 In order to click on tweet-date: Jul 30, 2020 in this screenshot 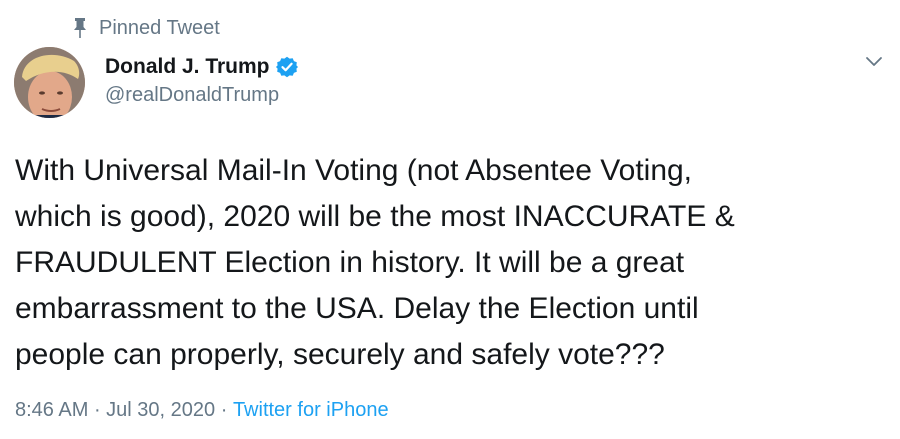, I will do `click(160, 410)`.